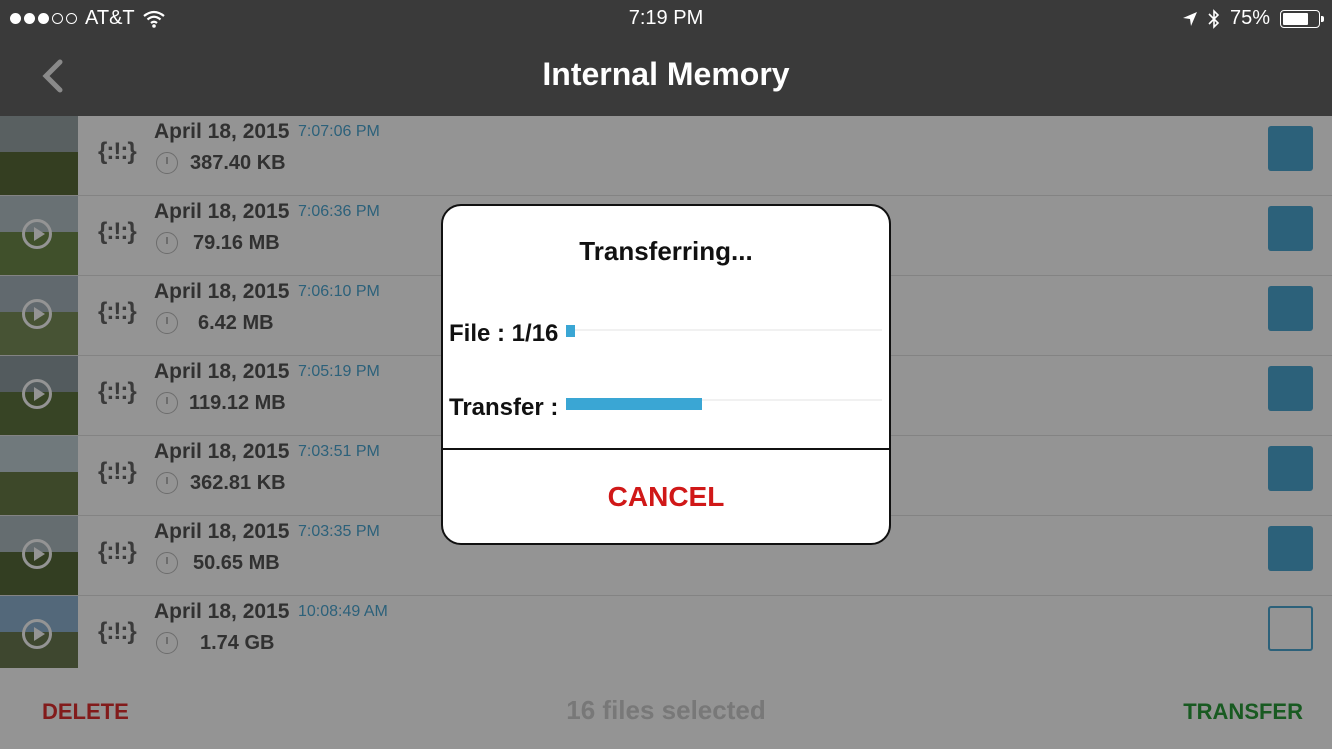 This screenshot has height=749, width=1332. I want to click on bluetooth-icon, so click(1214, 18).